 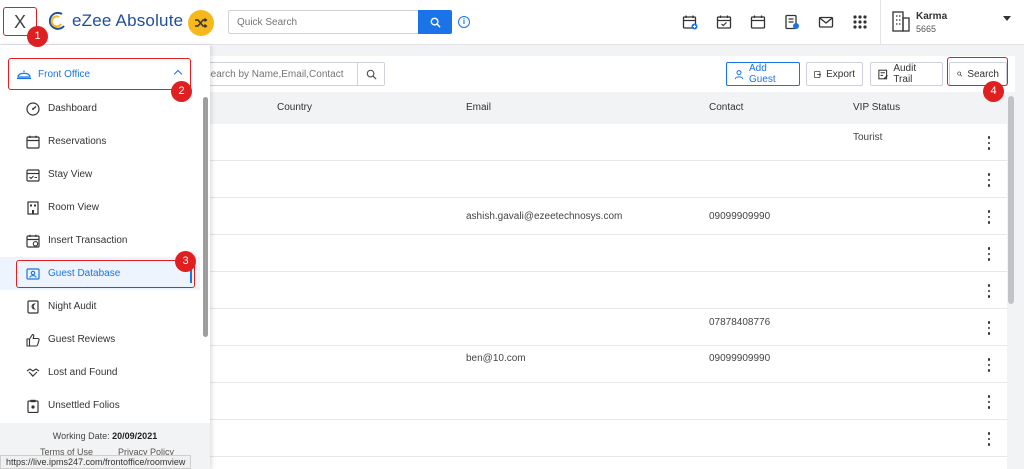 What do you see at coordinates (1007, 18) in the screenshot?
I see `hotel-switch-caret-icon` at bounding box center [1007, 18].